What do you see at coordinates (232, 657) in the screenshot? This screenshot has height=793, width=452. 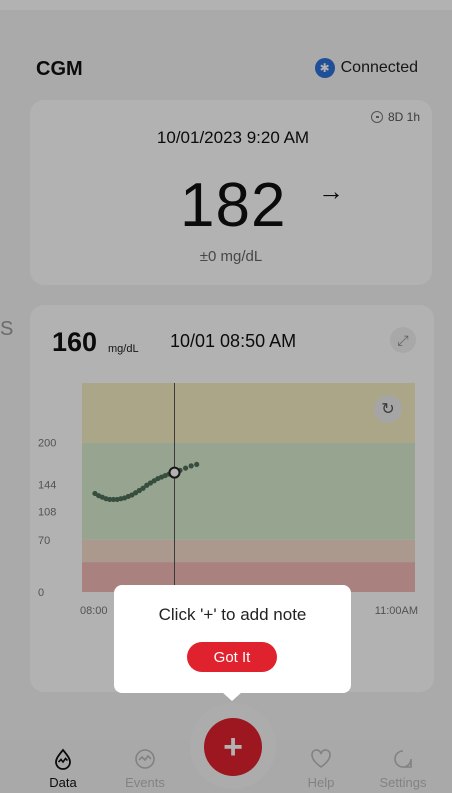 I see `got-it-button: Got It` at bounding box center [232, 657].